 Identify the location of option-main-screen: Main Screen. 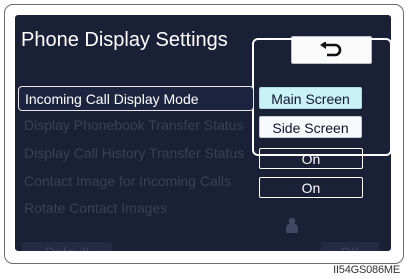
(310, 98).